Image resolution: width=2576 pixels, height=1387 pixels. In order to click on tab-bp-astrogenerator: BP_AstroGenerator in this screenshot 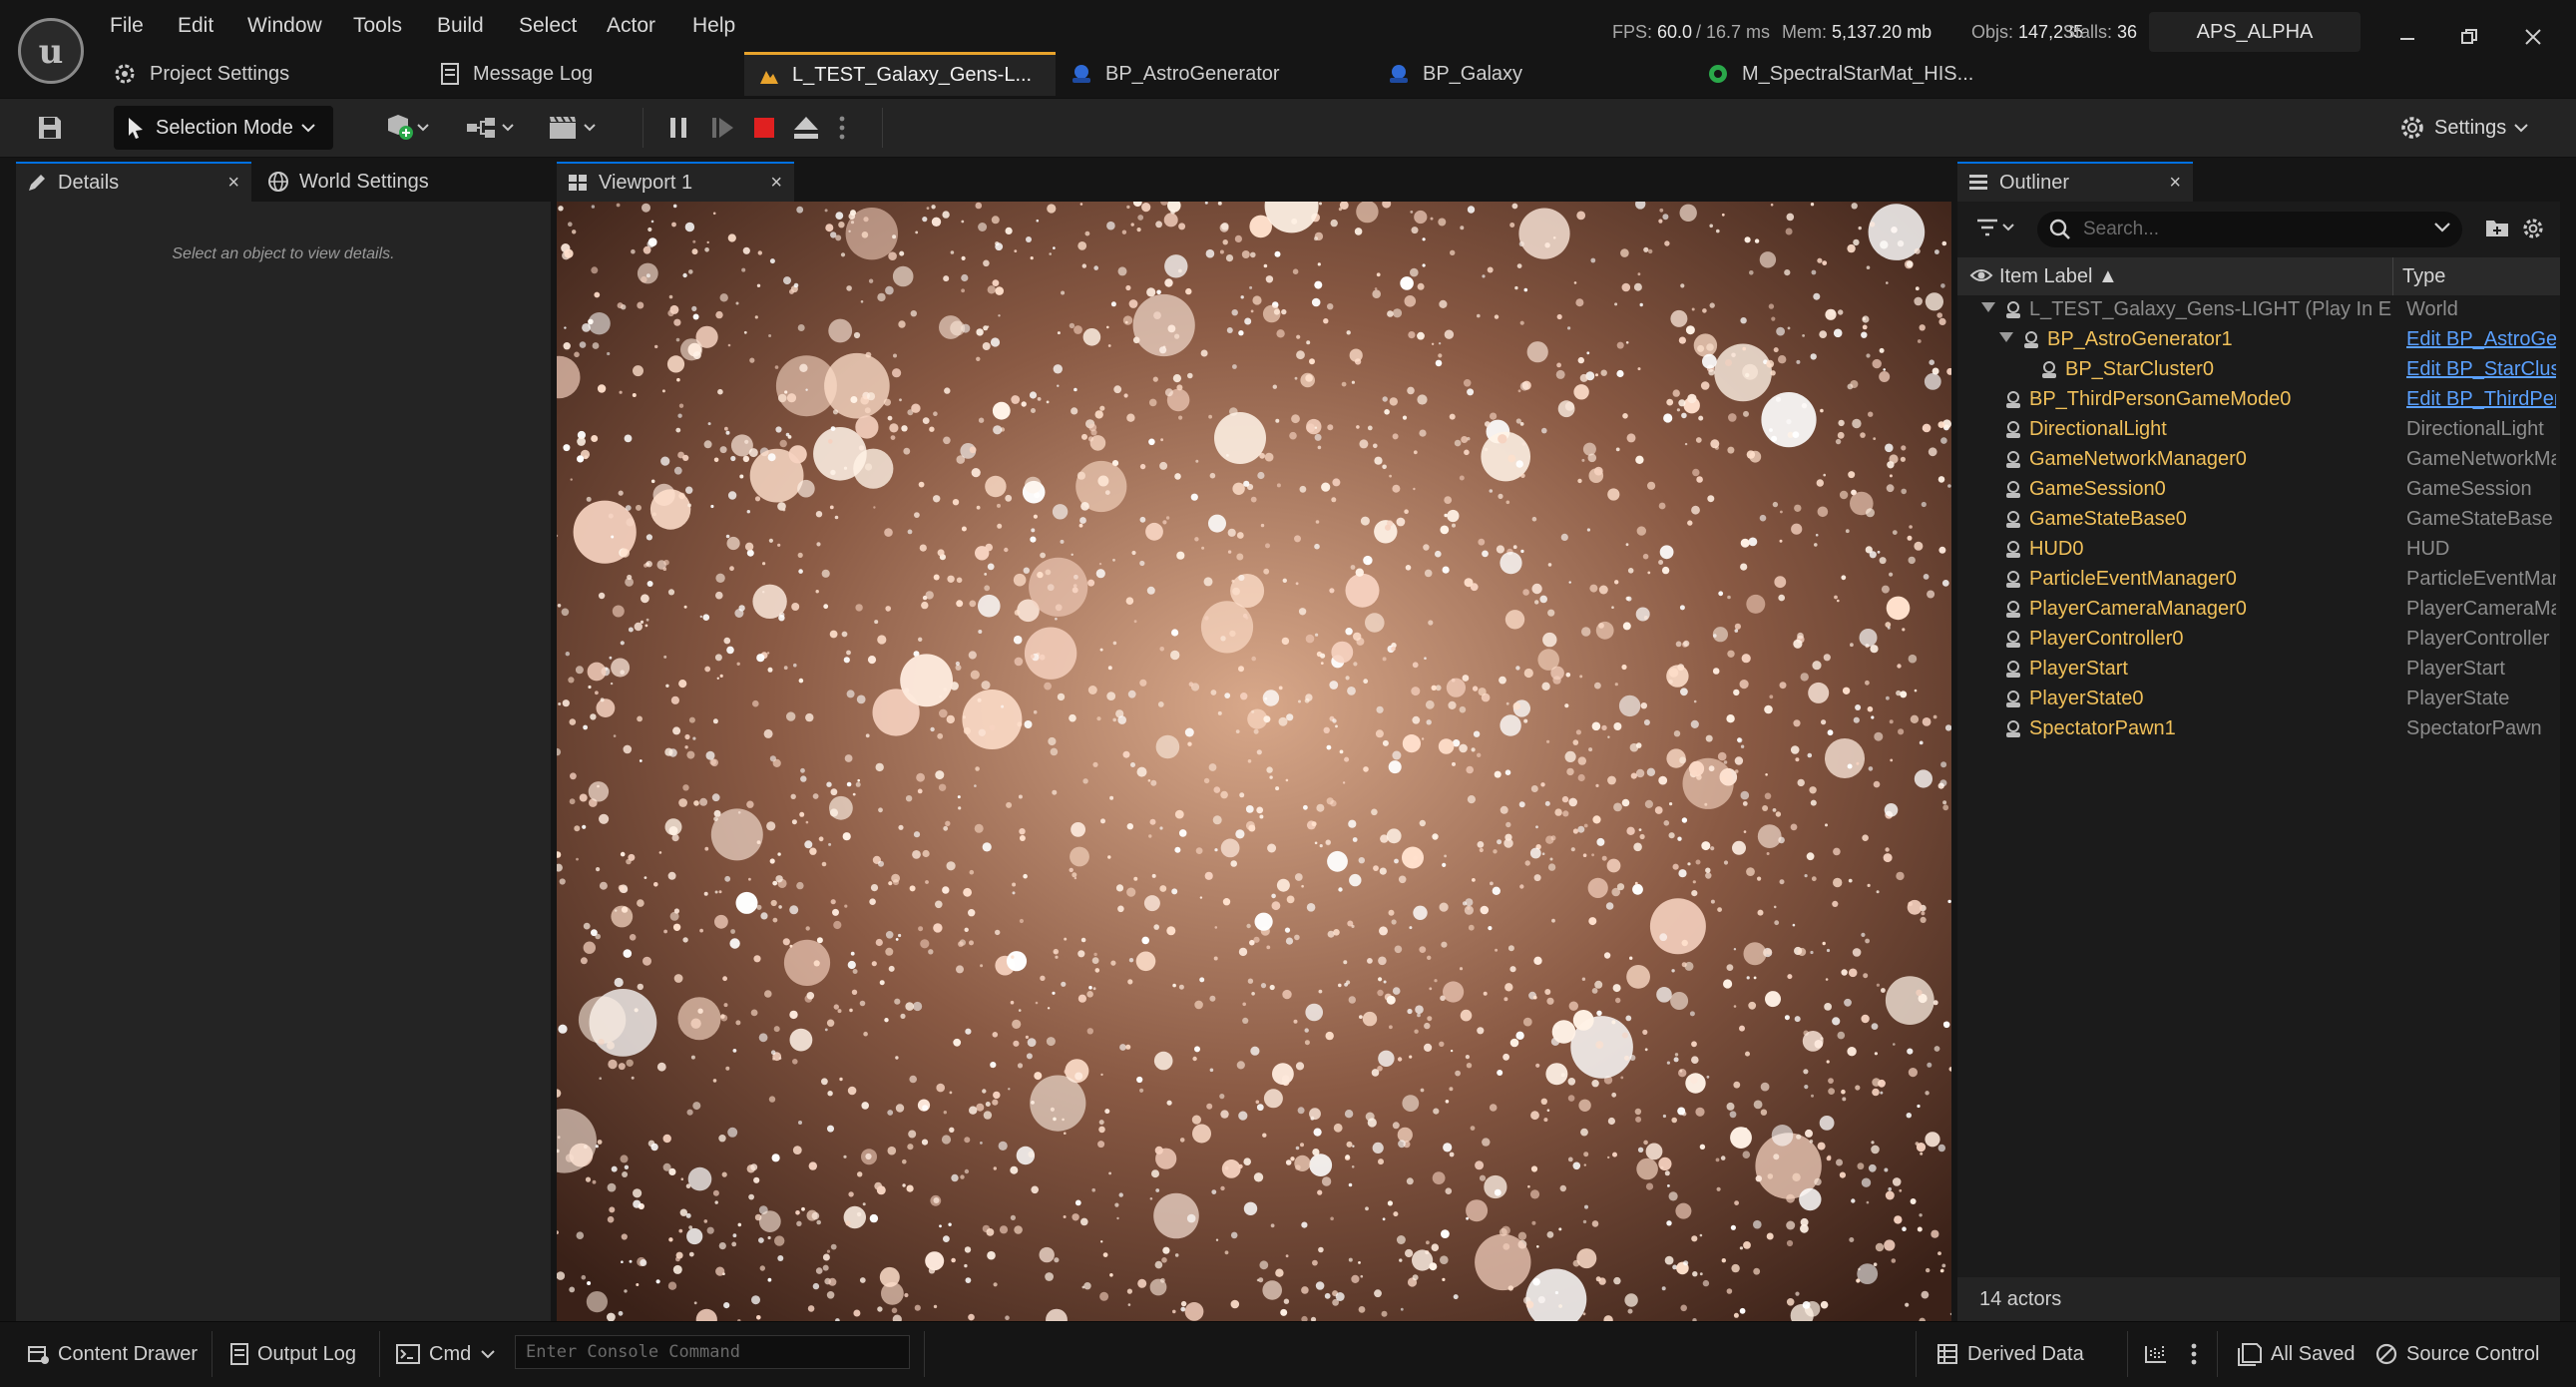, I will do `click(1175, 74)`.